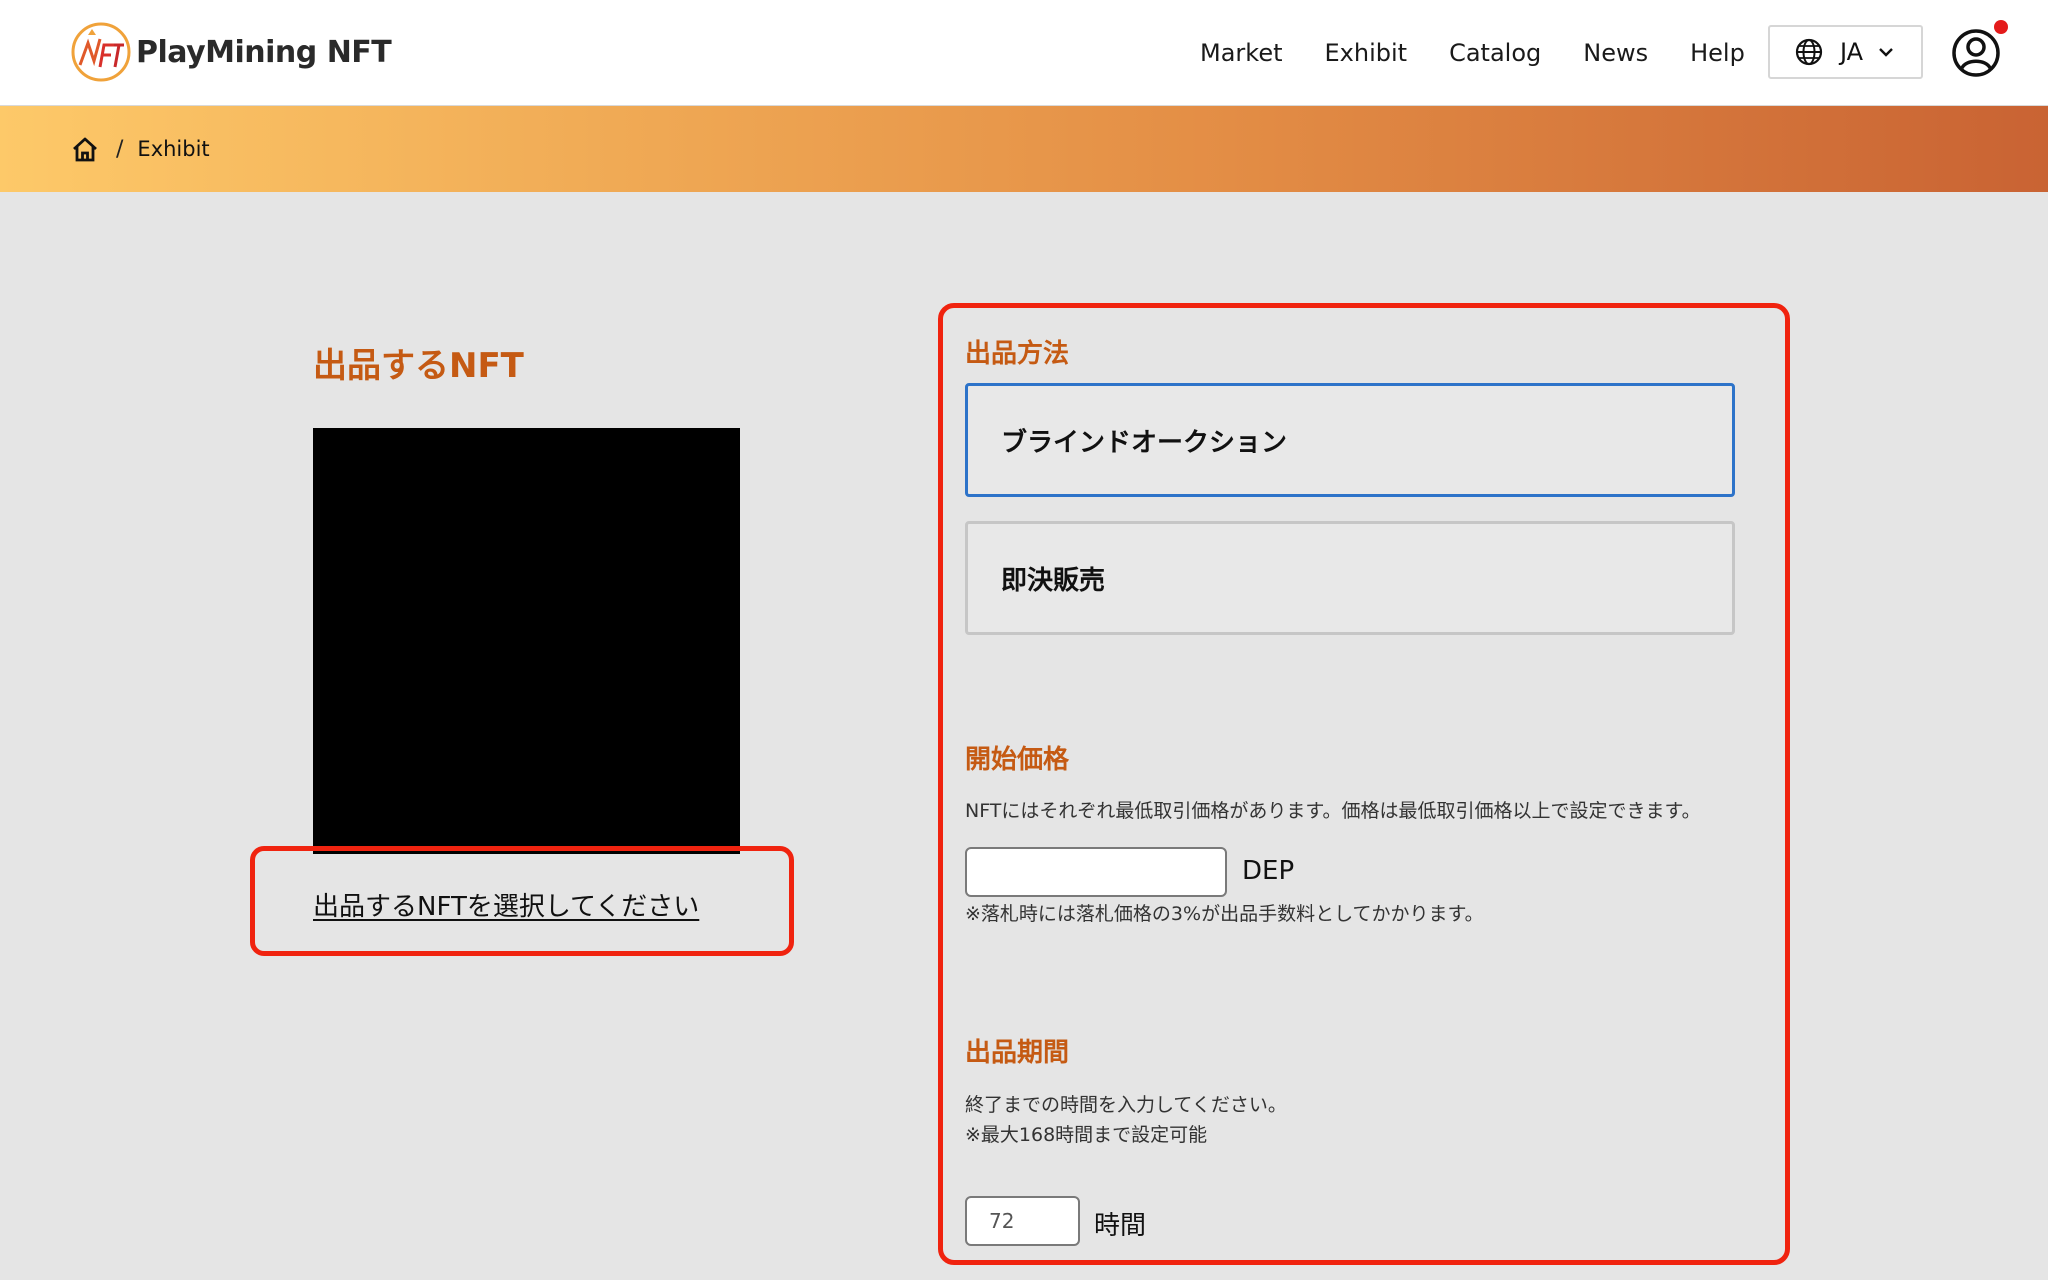 The height and width of the screenshot is (1280, 2048). I want to click on chevron-down-icon, so click(1886, 52).